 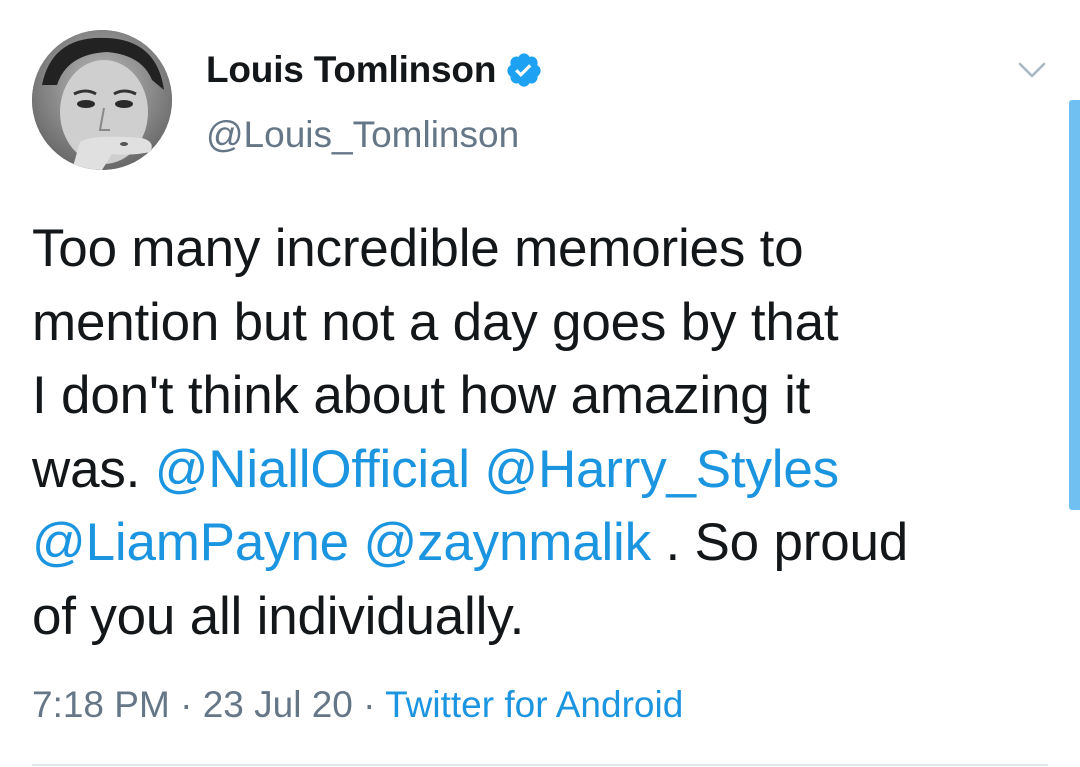 What do you see at coordinates (418, 248) in the screenshot?
I see `tweet-text-segment: Too many incredible memories to` at bounding box center [418, 248].